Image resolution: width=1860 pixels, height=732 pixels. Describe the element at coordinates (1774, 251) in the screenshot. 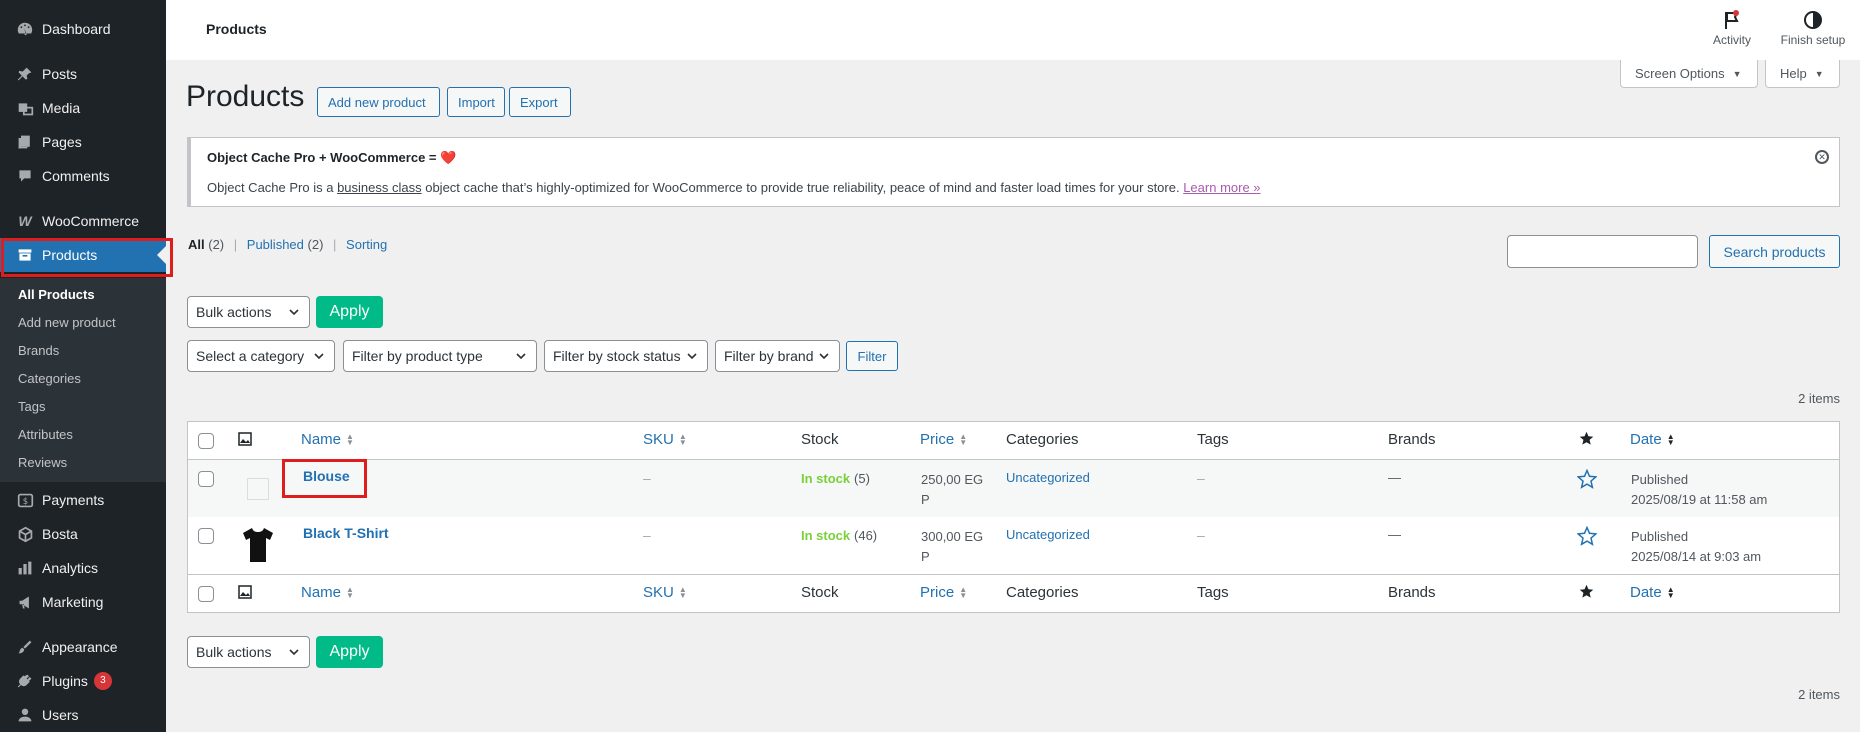

I see `search-products-button: Search products` at that location.